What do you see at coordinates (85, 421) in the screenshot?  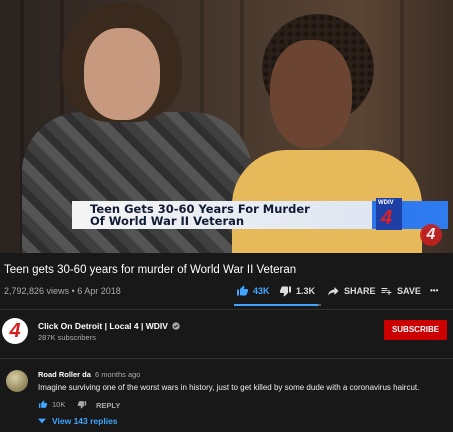 I see `view-replies-label: View 143 replies` at bounding box center [85, 421].